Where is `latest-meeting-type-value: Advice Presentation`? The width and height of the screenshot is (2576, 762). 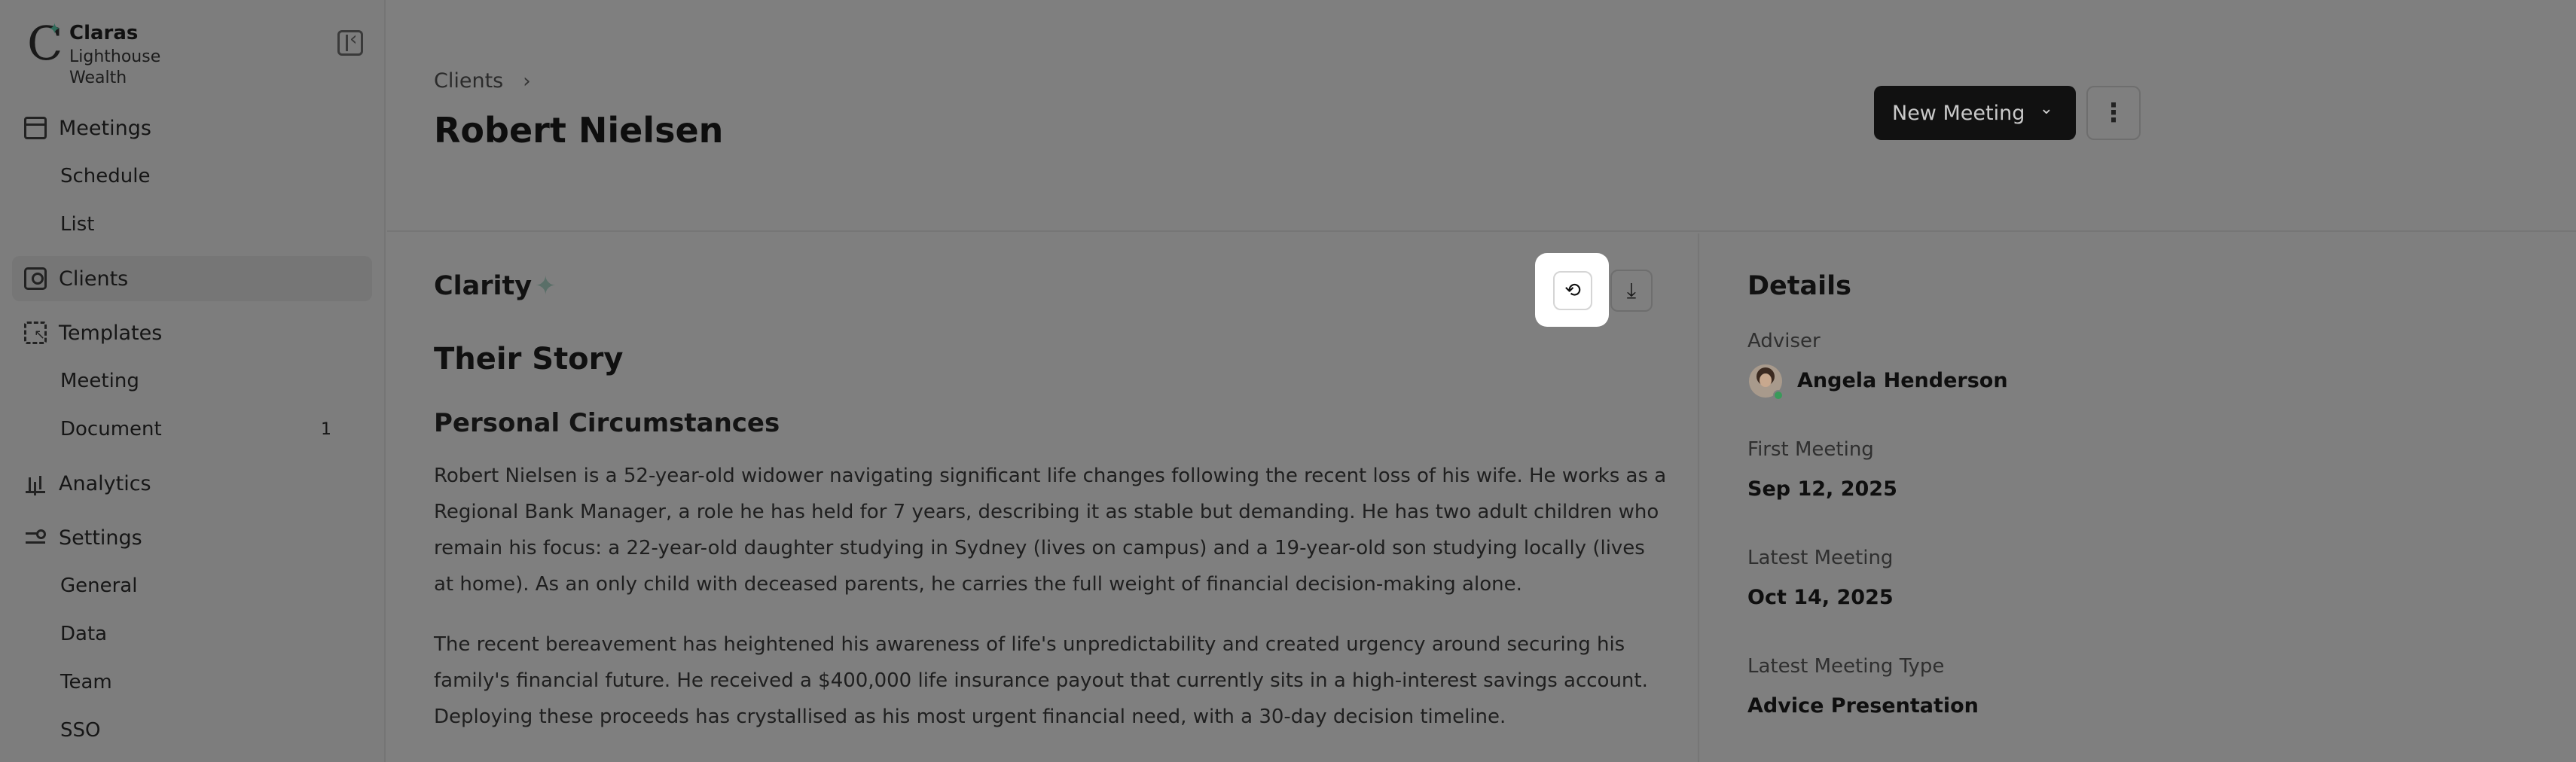 latest-meeting-type-value: Advice Presentation is located at coordinates (1863, 706).